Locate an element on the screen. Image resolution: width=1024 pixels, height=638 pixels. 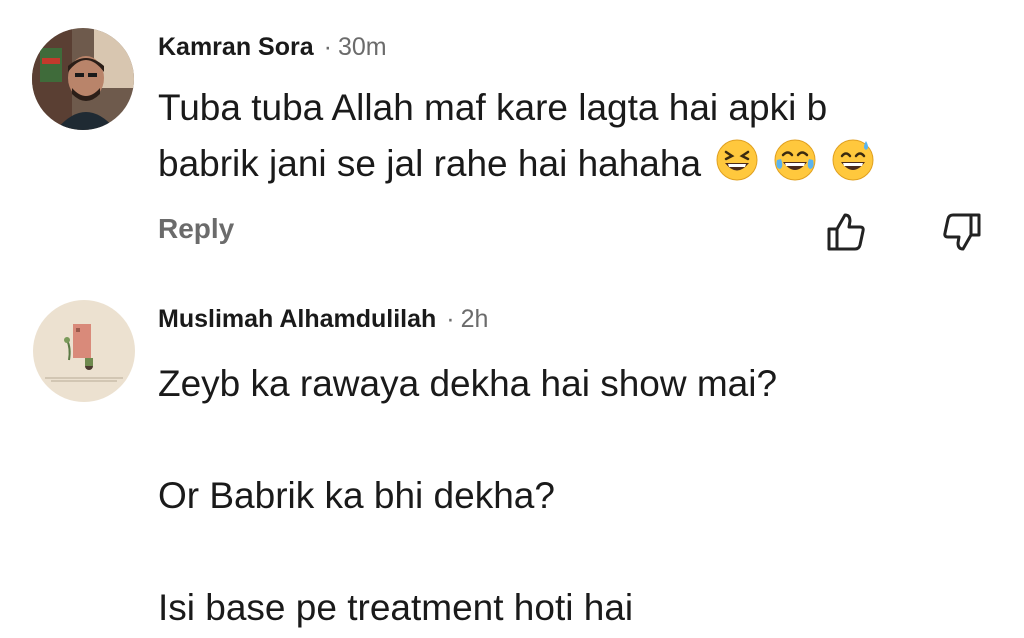
tears-of-joy-emoji-icon is located at coordinates (795, 160).